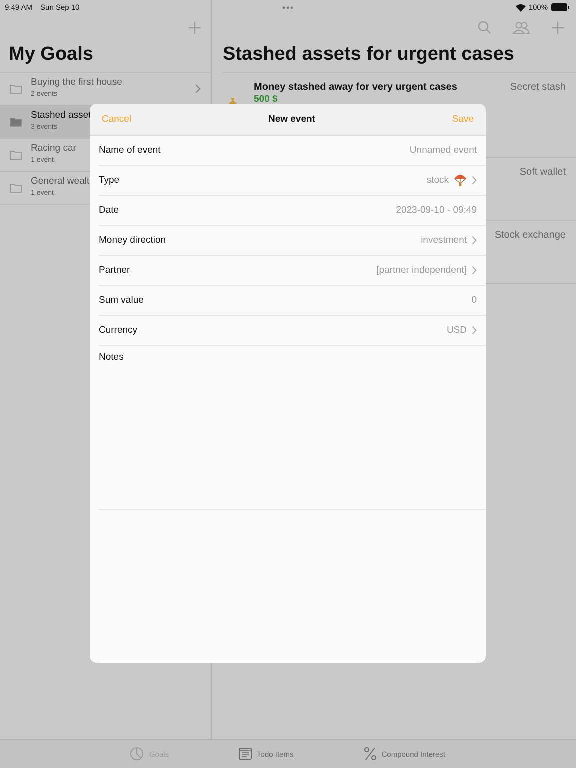 The image size is (576, 768). What do you see at coordinates (114, 270) in the screenshot?
I see `field-label: Partner` at bounding box center [114, 270].